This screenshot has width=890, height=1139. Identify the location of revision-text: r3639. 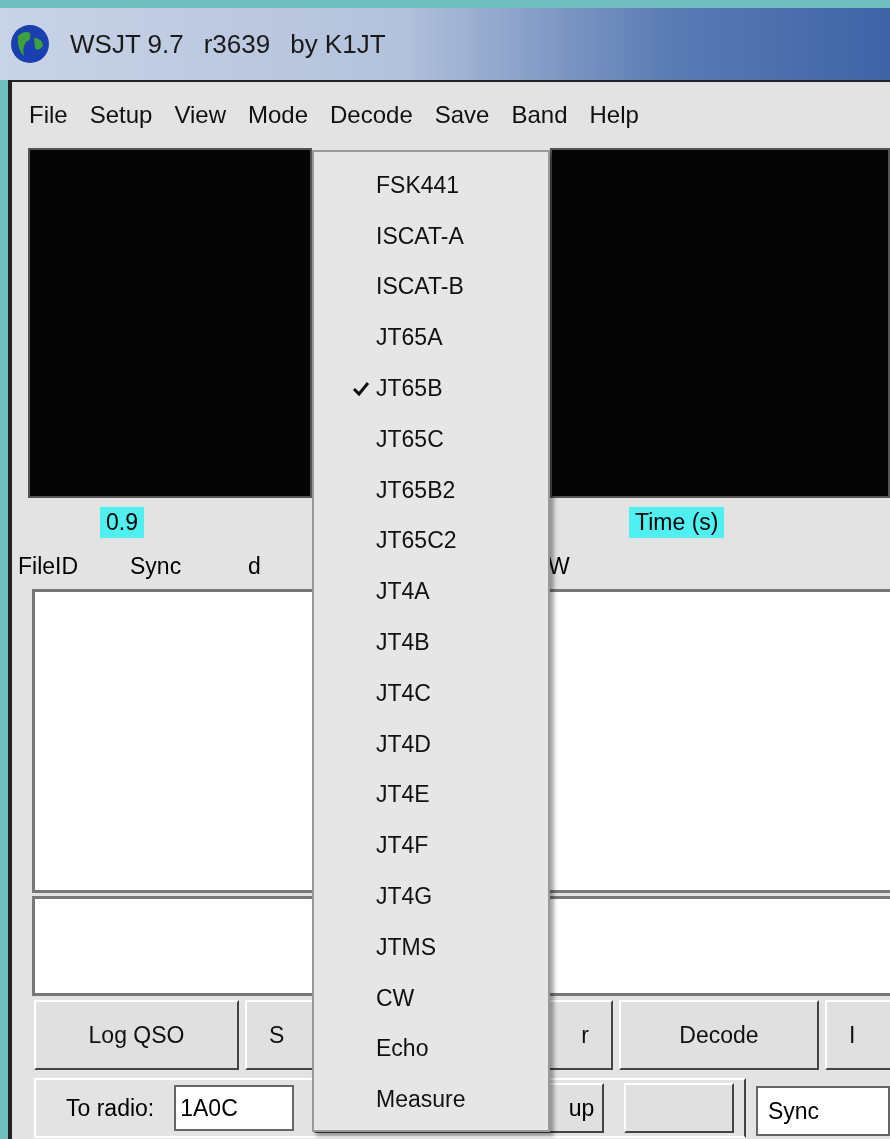
(237, 44).